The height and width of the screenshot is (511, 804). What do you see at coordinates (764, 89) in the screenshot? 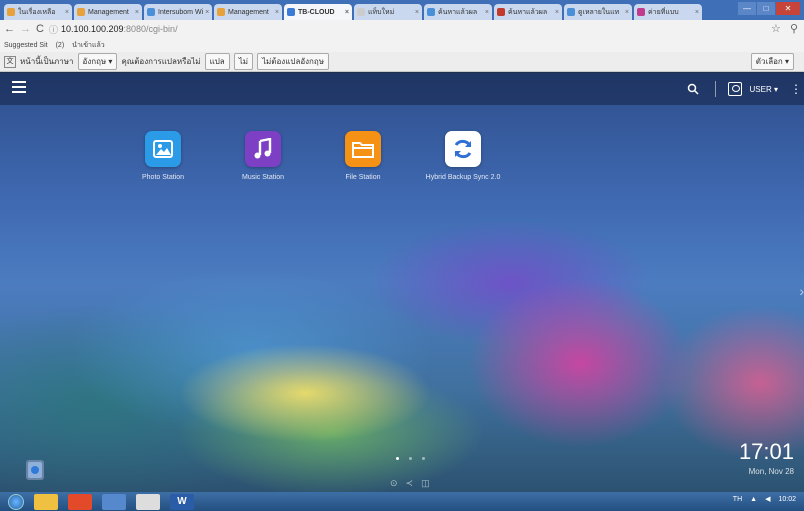
I see `user-menu: USER ▾` at bounding box center [764, 89].